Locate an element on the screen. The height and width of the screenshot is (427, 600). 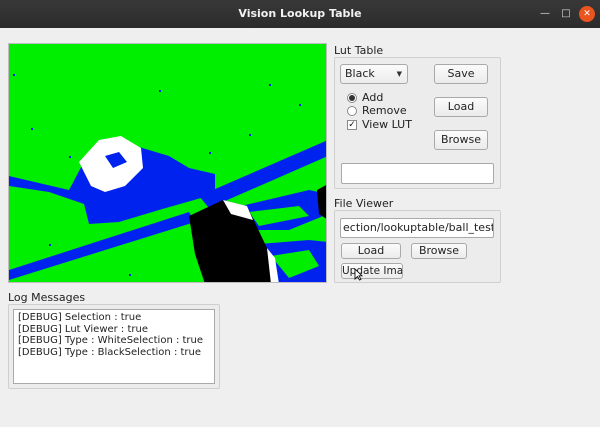
lut-load-button: Load is located at coordinates (461, 107).